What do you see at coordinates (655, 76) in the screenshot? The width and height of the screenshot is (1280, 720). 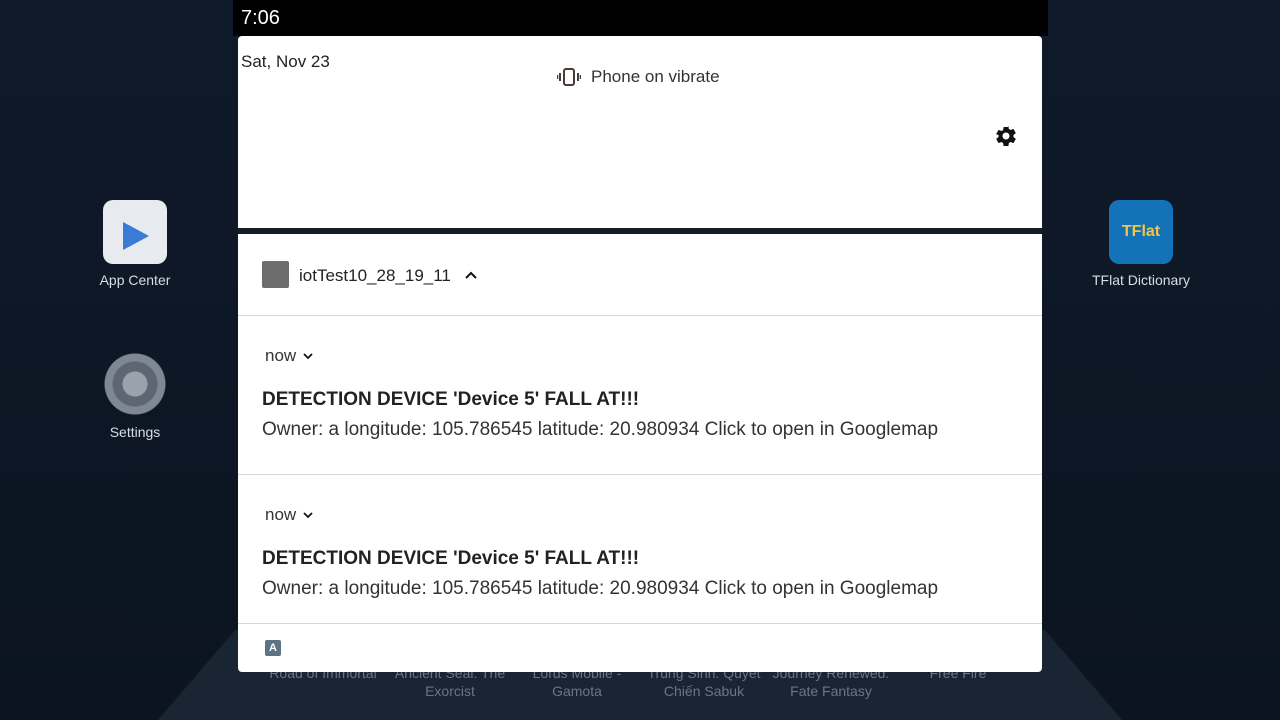 I see `ringer-status-label: Phone on vibrate` at bounding box center [655, 76].